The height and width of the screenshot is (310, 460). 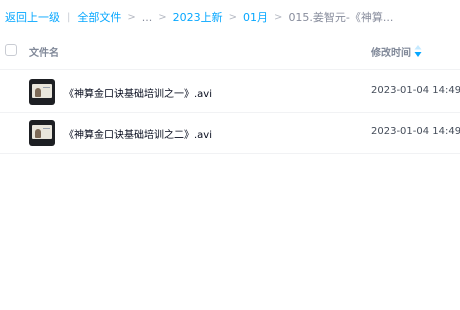 What do you see at coordinates (230, 51) in the screenshot?
I see `table-header: 文件名 修改时间` at bounding box center [230, 51].